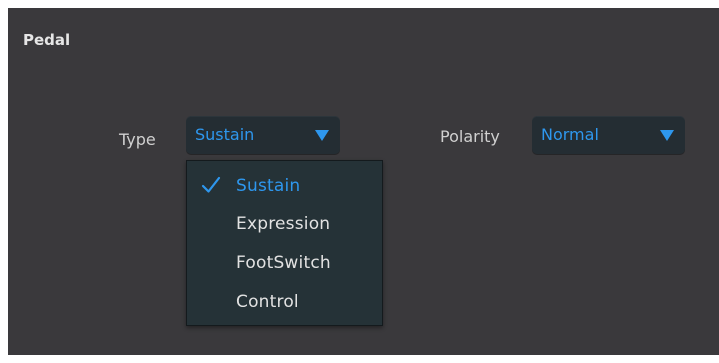 The image size is (719, 363). I want to click on menu-item-expression: Expression, so click(284, 223).